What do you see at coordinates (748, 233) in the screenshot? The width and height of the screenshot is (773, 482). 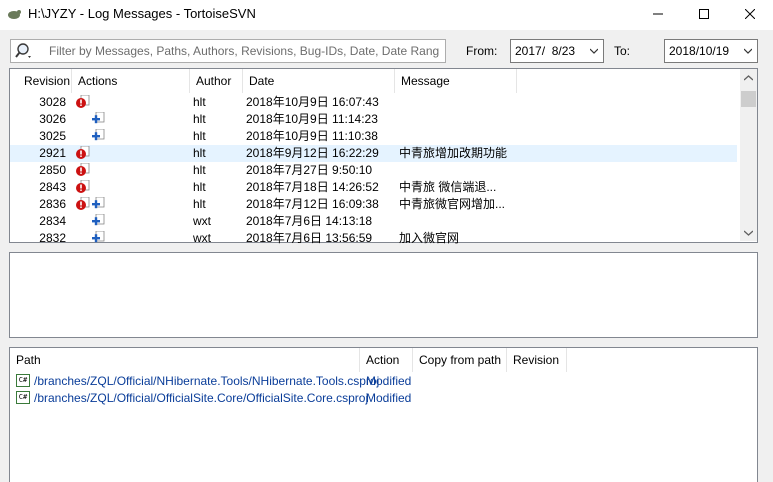 I see `scroll-down-icon` at bounding box center [748, 233].